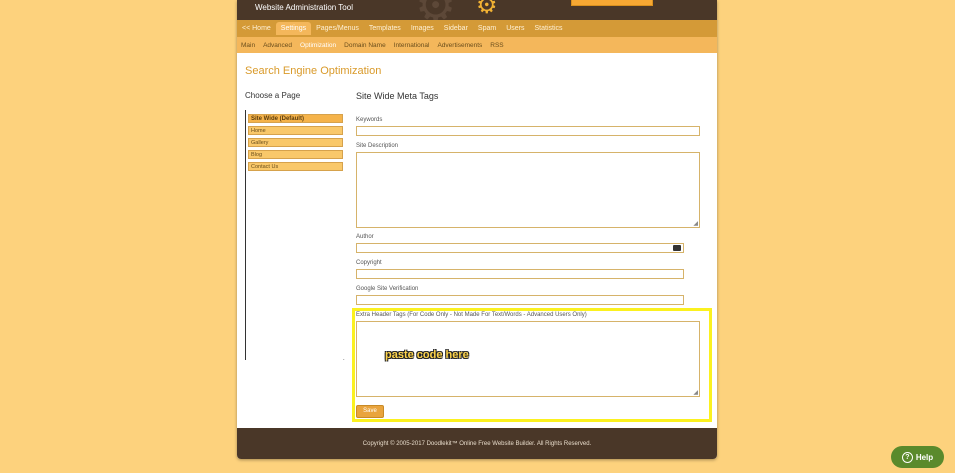 Image resolution: width=955 pixels, height=473 pixels. I want to click on nav-home: << Home, so click(256, 28).